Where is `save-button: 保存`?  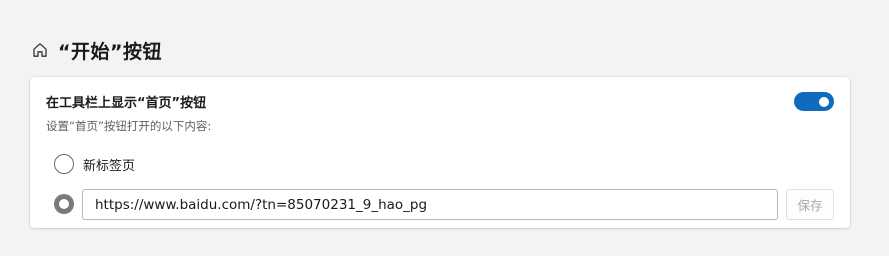 save-button: 保存 is located at coordinates (810, 204).